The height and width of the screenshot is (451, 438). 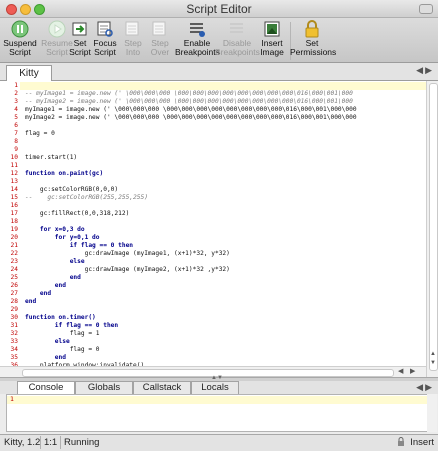 I want to click on tab-locals: Locals, so click(x=215, y=387).